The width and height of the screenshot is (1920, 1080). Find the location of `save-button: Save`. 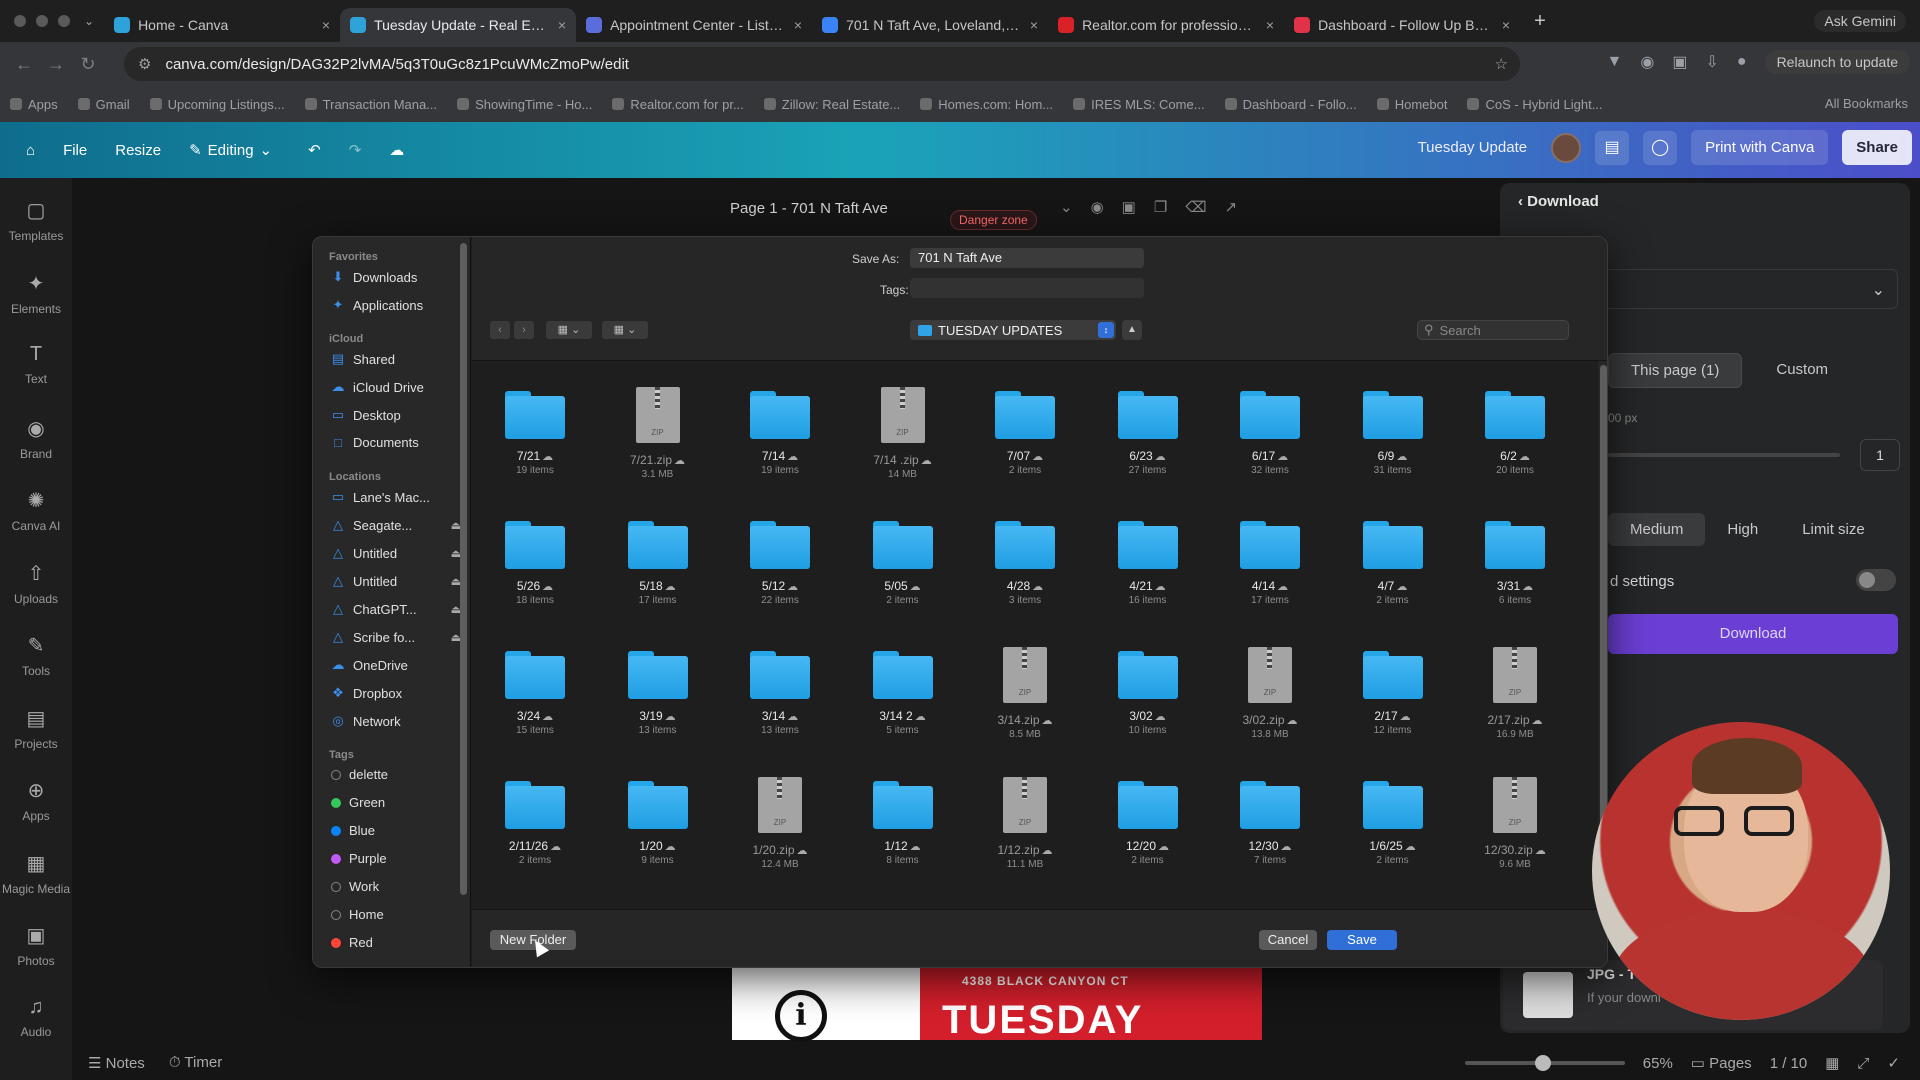

save-button: Save is located at coordinates (1362, 940).